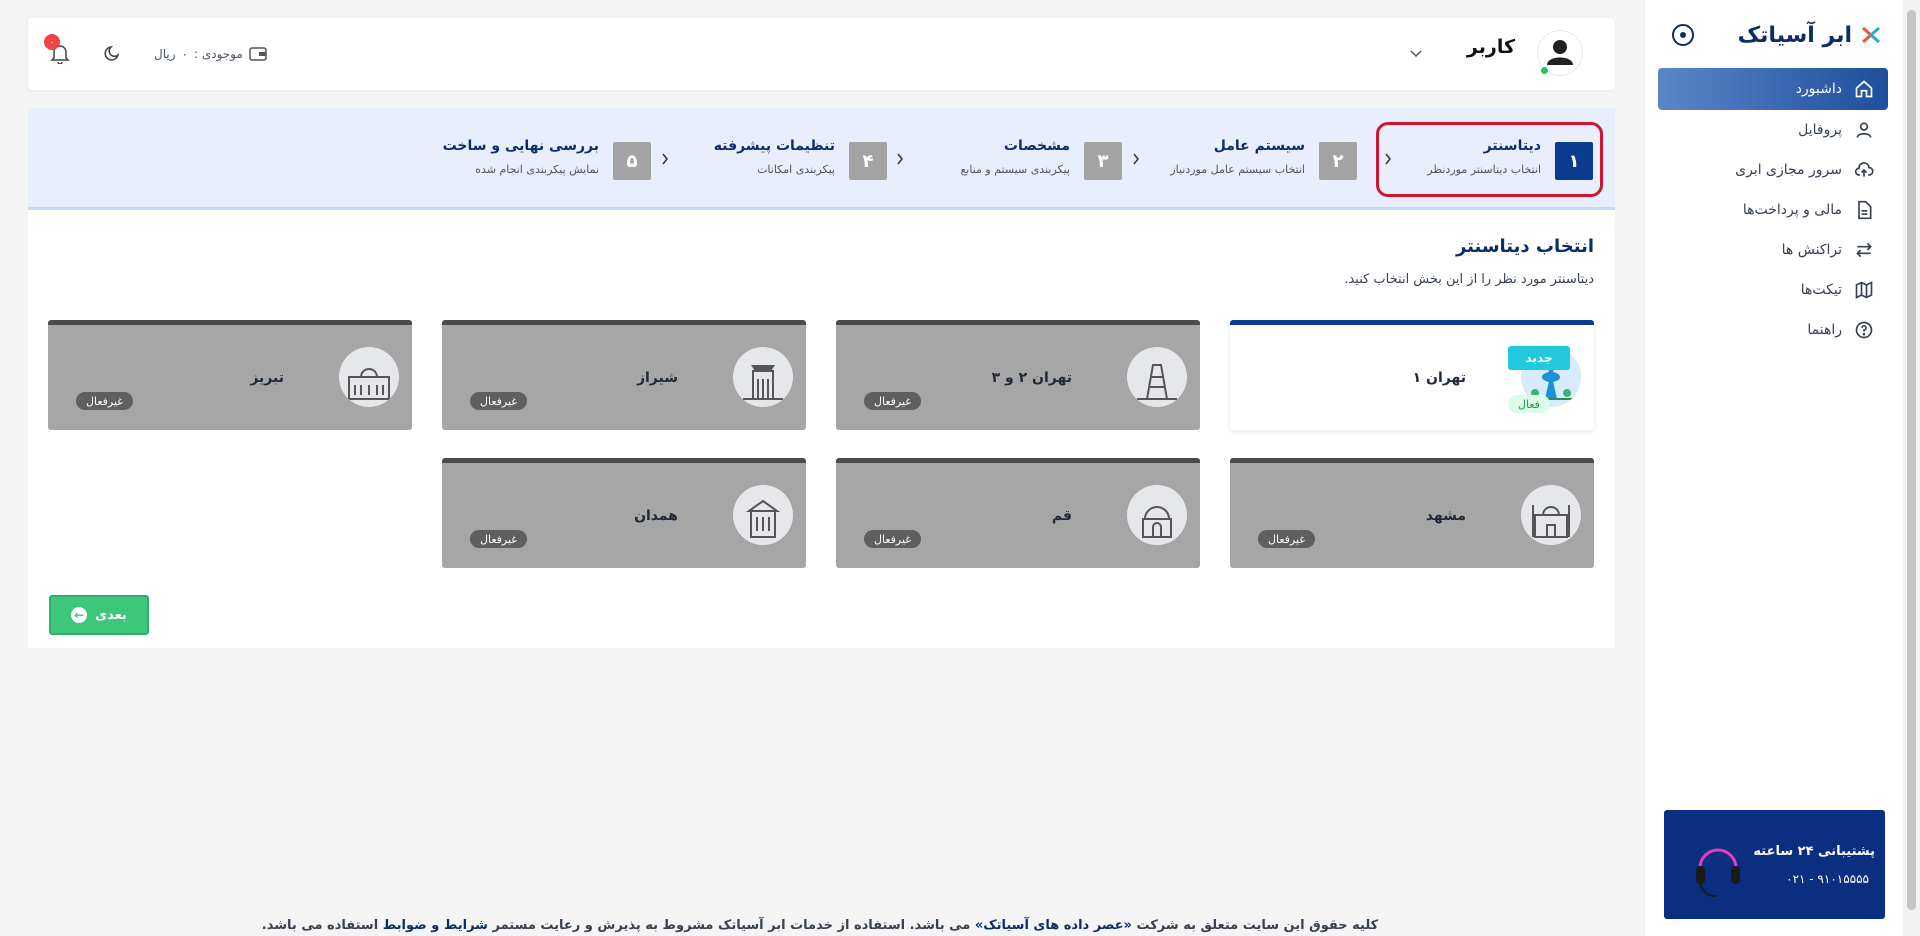 This screenshot has height=936, width=1920. I want to click on wallet-balance: موجودی : ۰ ریال, so click(210, 54).